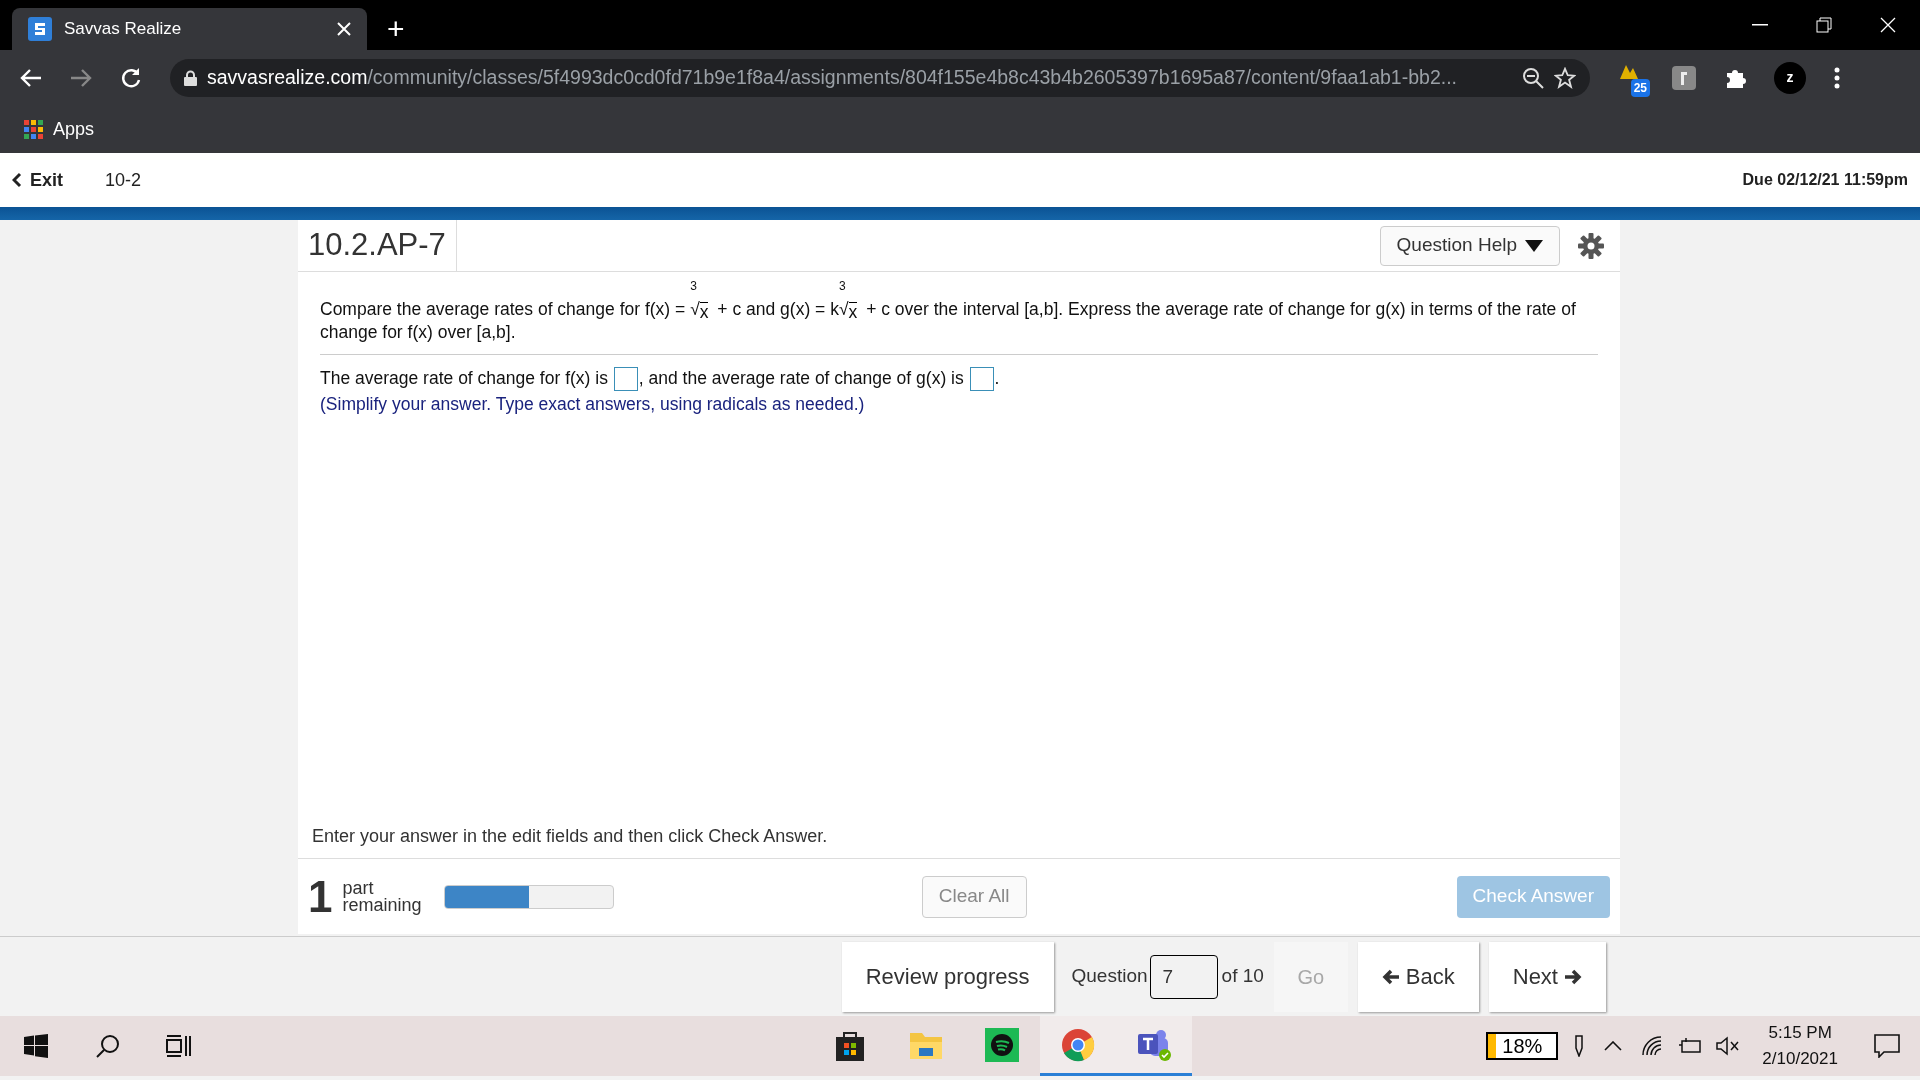 The height and width of the screenshot is (1080, 1920). Describe the element at coordinates (1242, 976) in the screenshot. I see `question-total: of 10` at that location.